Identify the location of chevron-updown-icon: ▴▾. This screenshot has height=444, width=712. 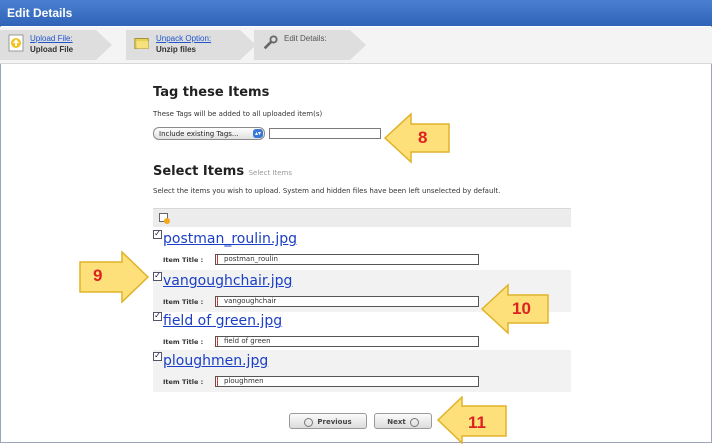
(258, 133).